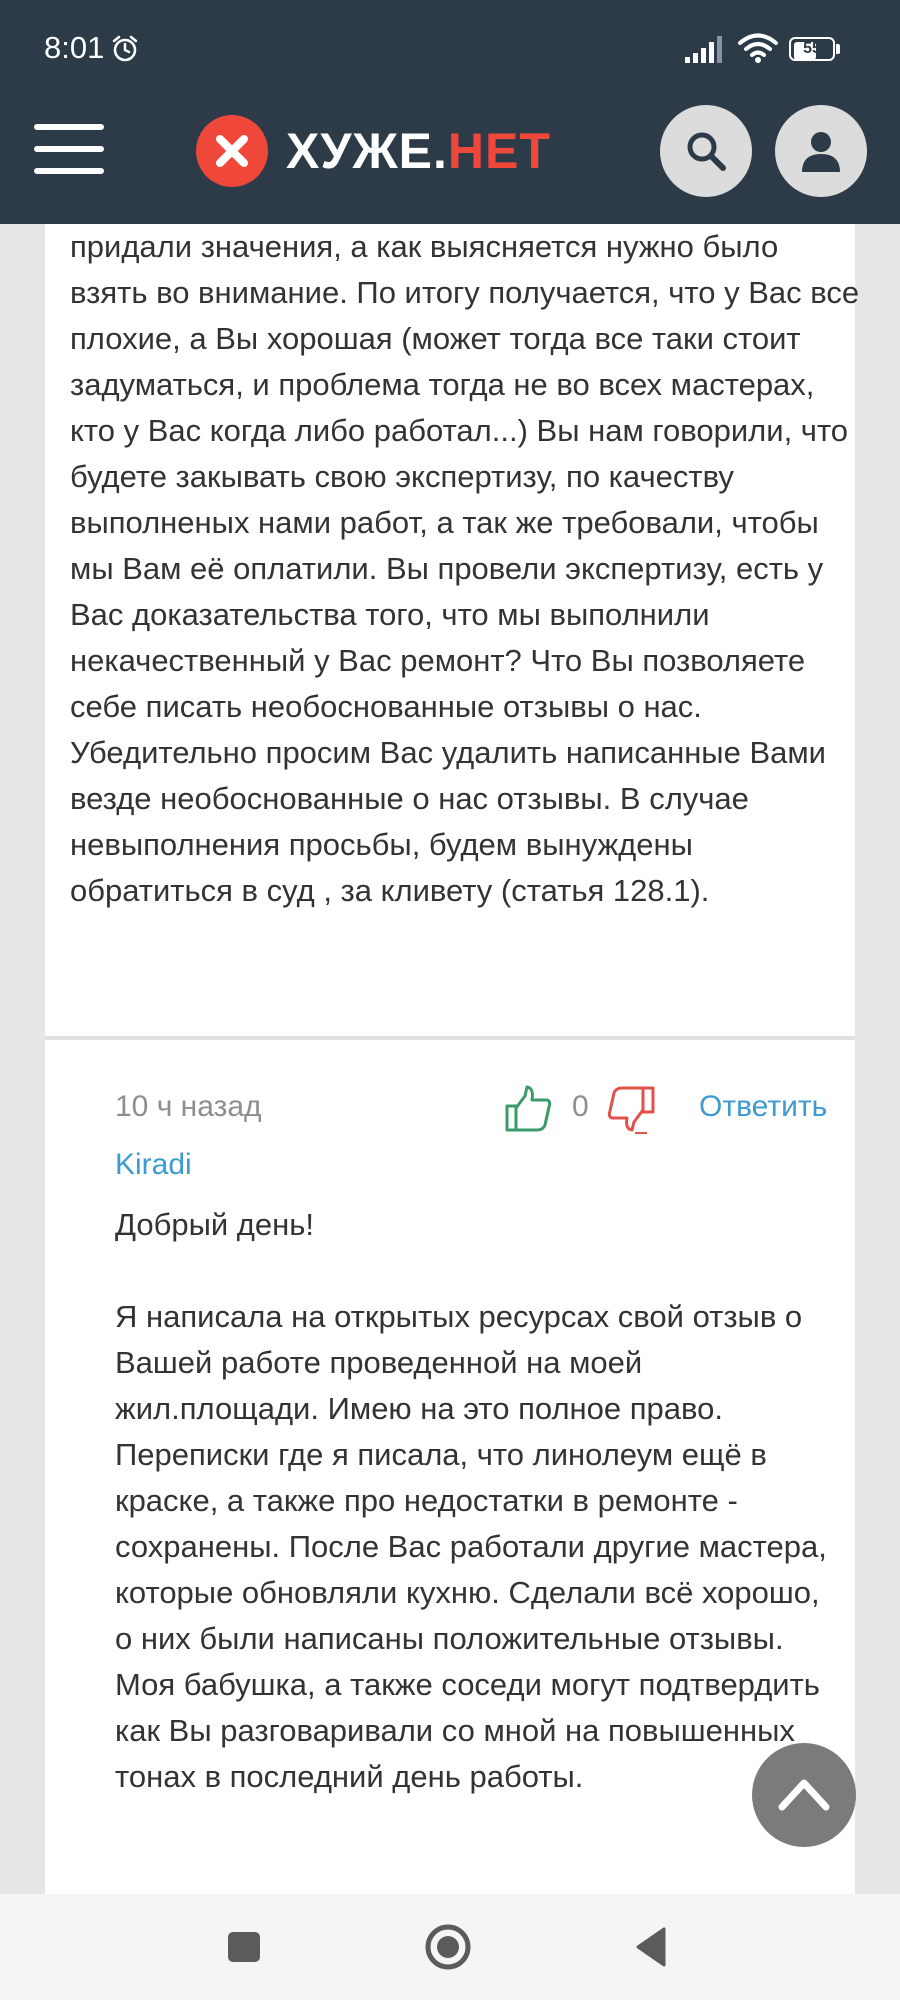 The width and height of the screenshot is (900, 2000). Describe the element at coordinates (450, 50) in the screenshot. I see `status-bar: 8:01 55` at that location.